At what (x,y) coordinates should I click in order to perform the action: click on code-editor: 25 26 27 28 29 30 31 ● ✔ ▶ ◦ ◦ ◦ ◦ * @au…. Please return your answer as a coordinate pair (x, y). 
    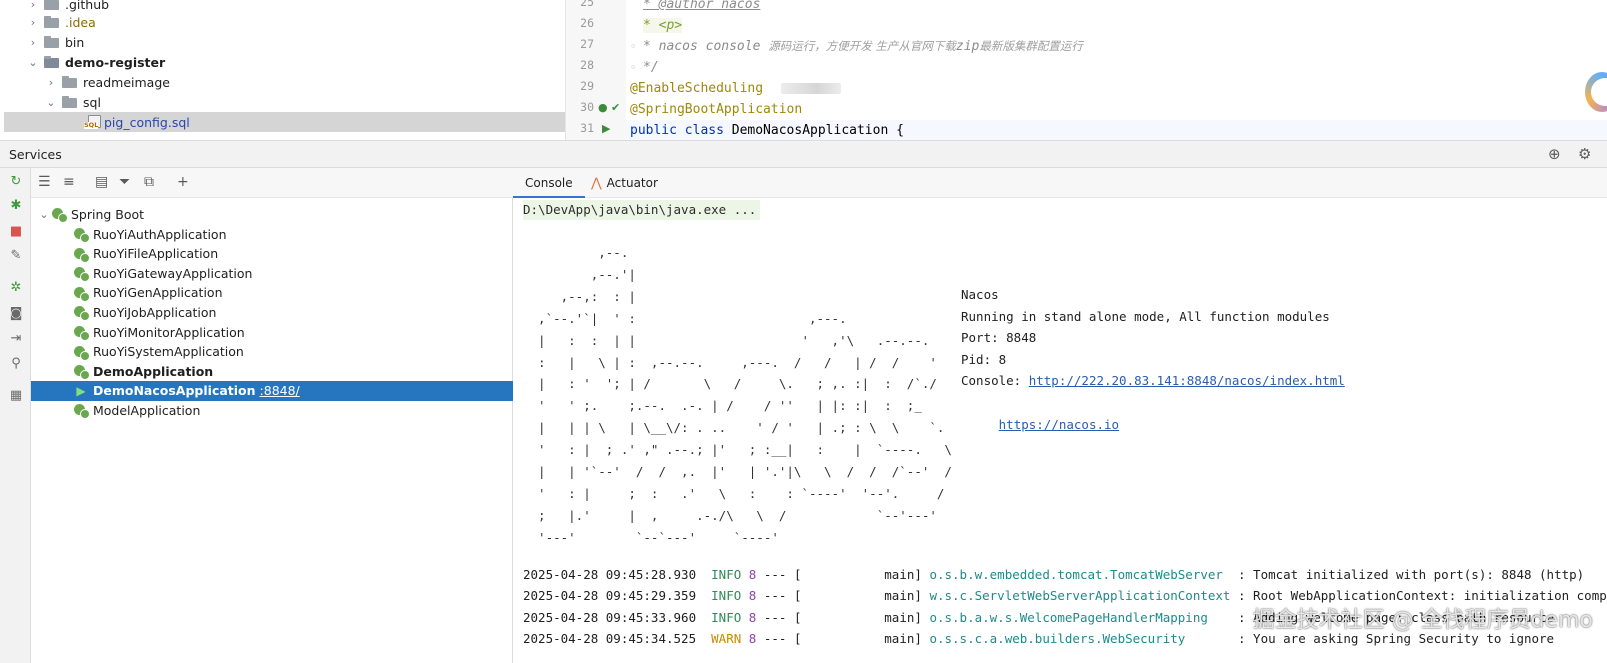
    Looking at the image, I should click on (1086, 70).